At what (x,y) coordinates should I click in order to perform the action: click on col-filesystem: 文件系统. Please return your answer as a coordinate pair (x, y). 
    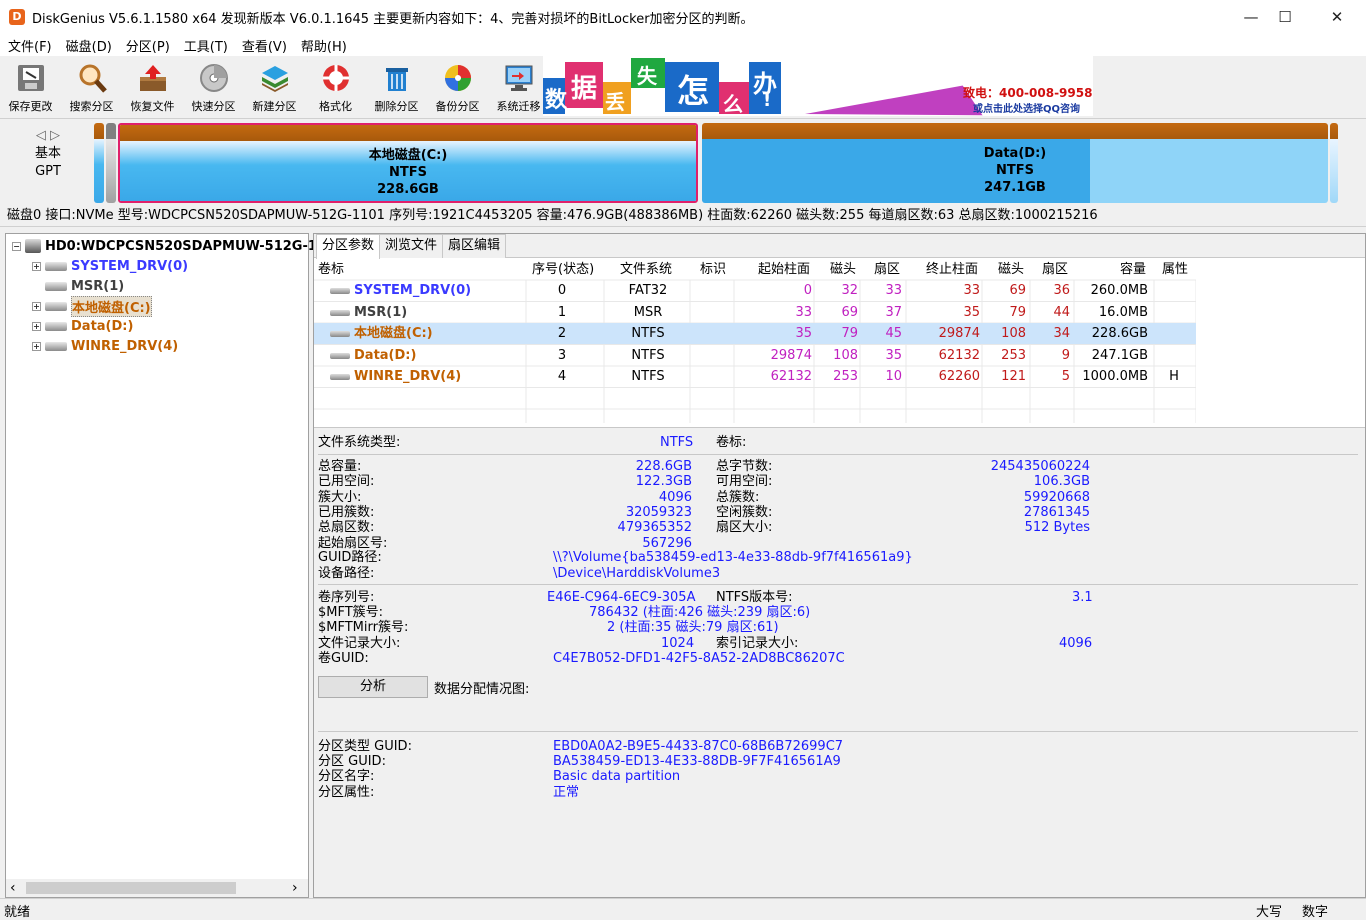
    Looking at the image, I should click on (646, 269).